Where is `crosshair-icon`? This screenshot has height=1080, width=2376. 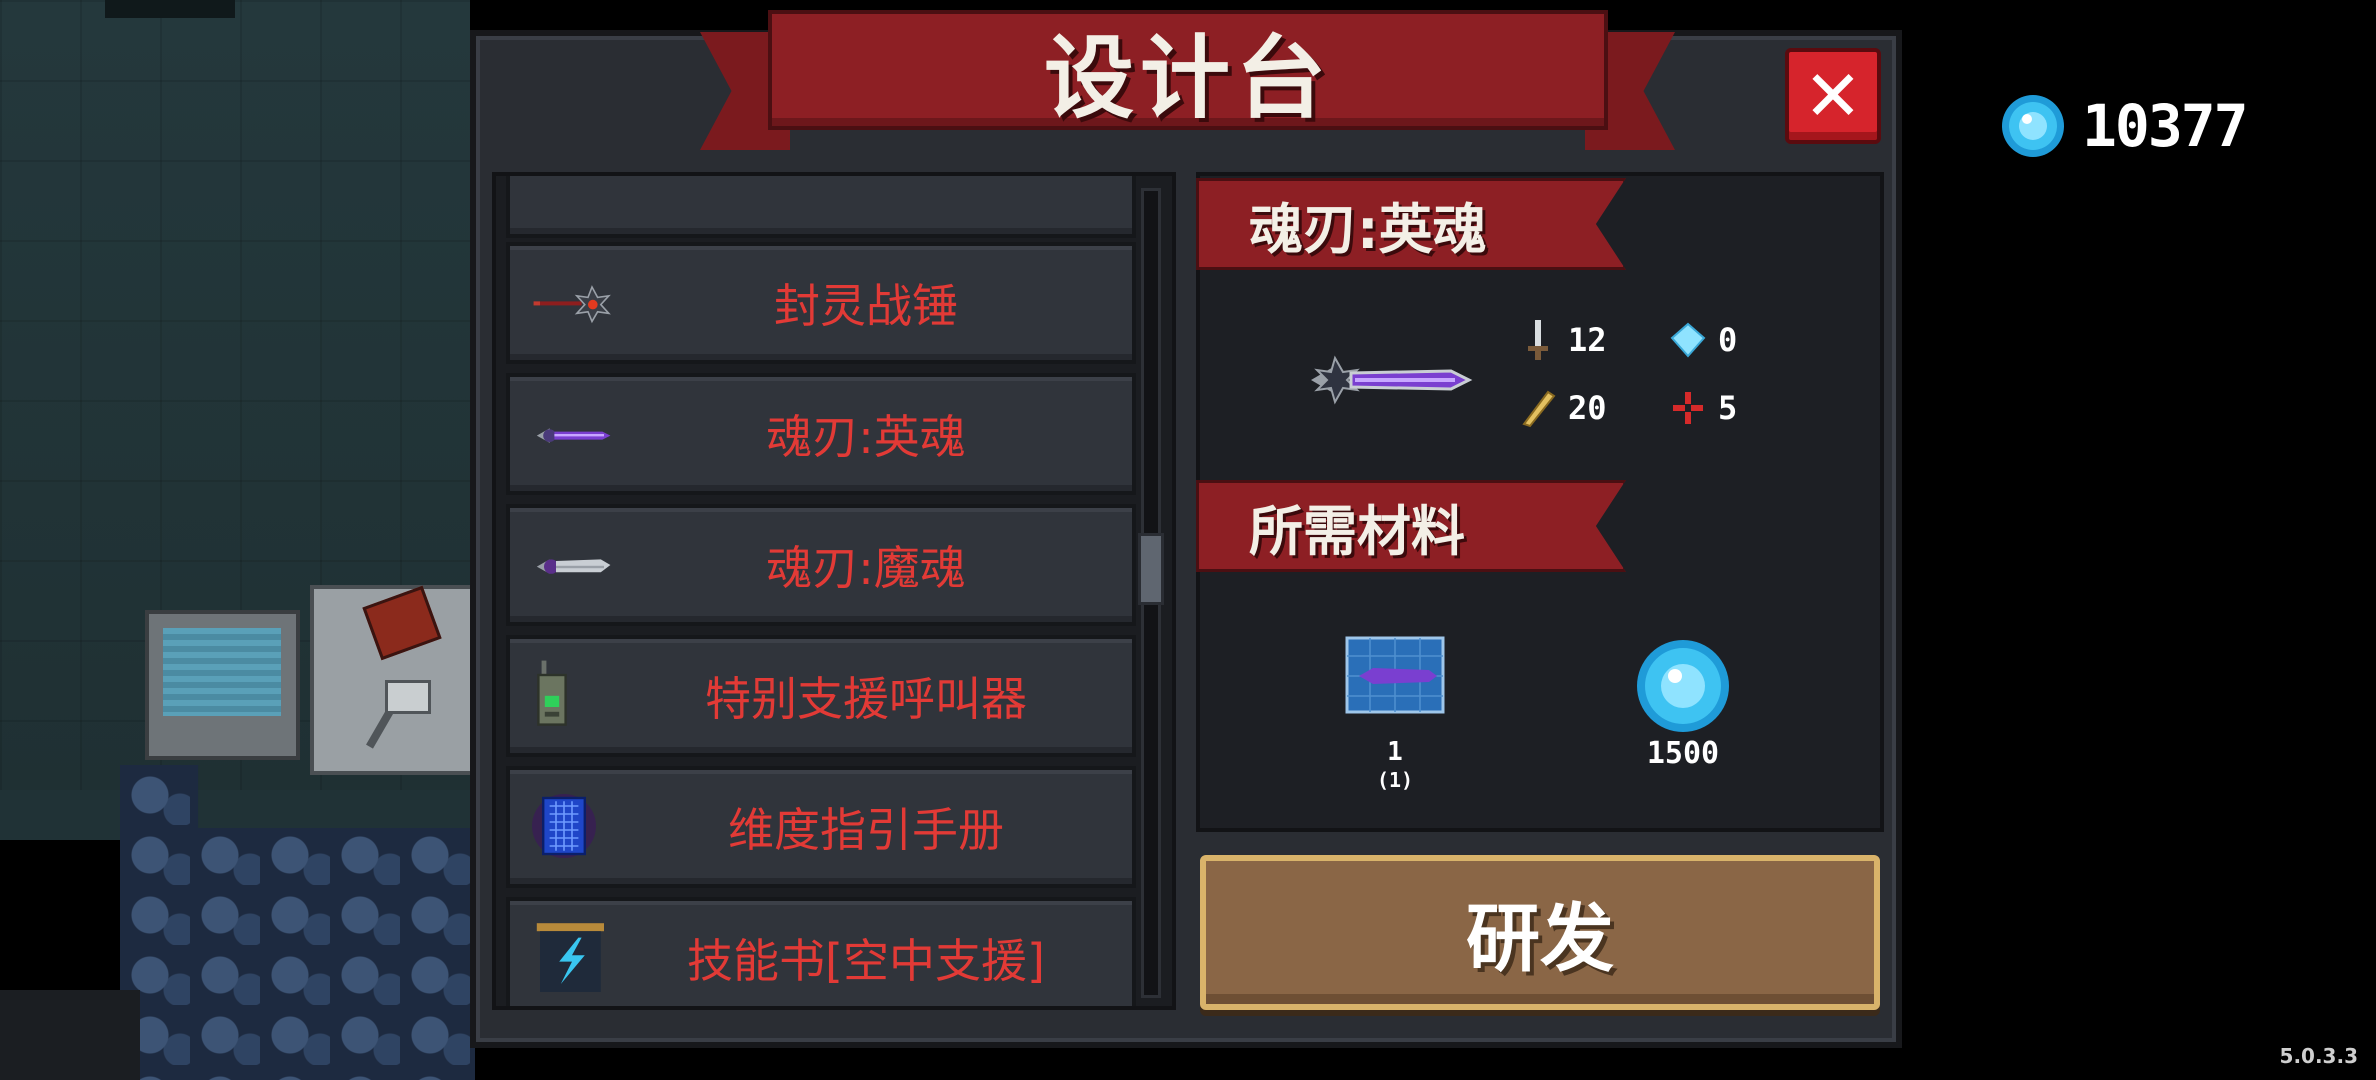 crosshair-icon is located at coordinates (1688, 408).